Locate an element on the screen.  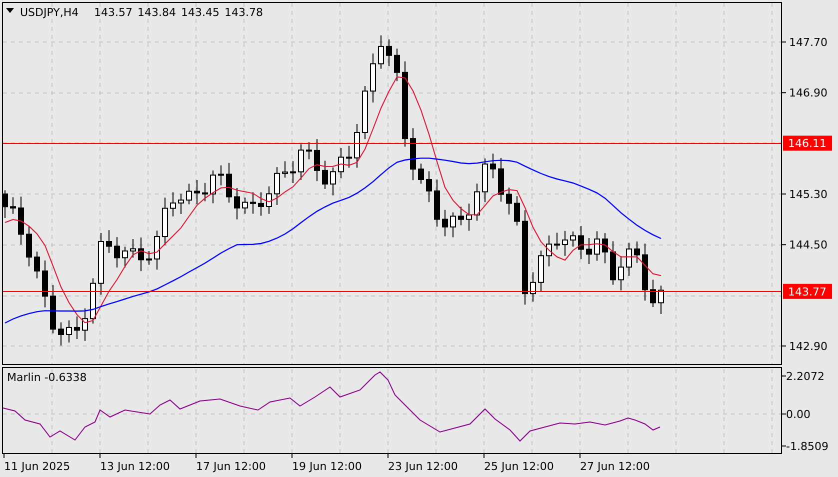
price-tag: 143.77 is located at coordinates (807, 291).